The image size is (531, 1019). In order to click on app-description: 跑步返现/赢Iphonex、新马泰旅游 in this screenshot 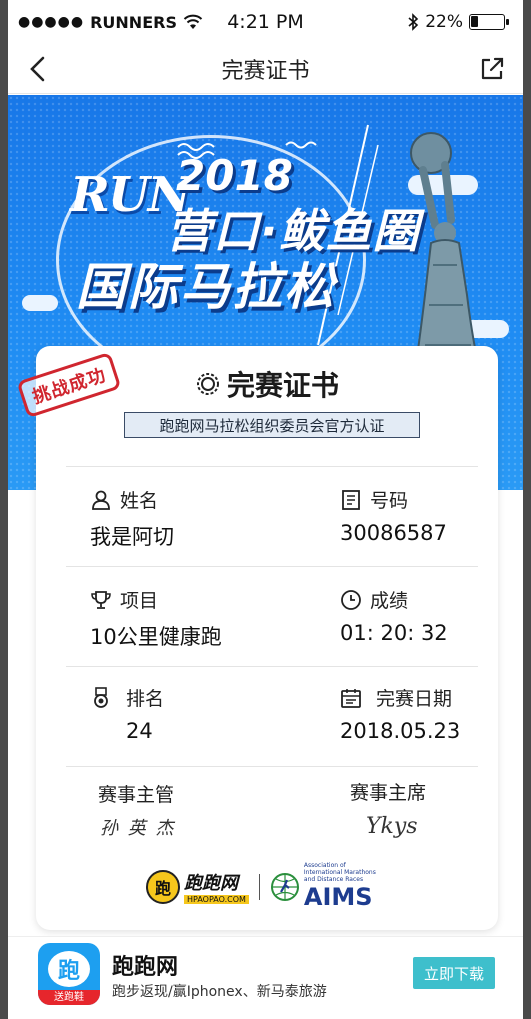, I will do `click(219, 992)`.